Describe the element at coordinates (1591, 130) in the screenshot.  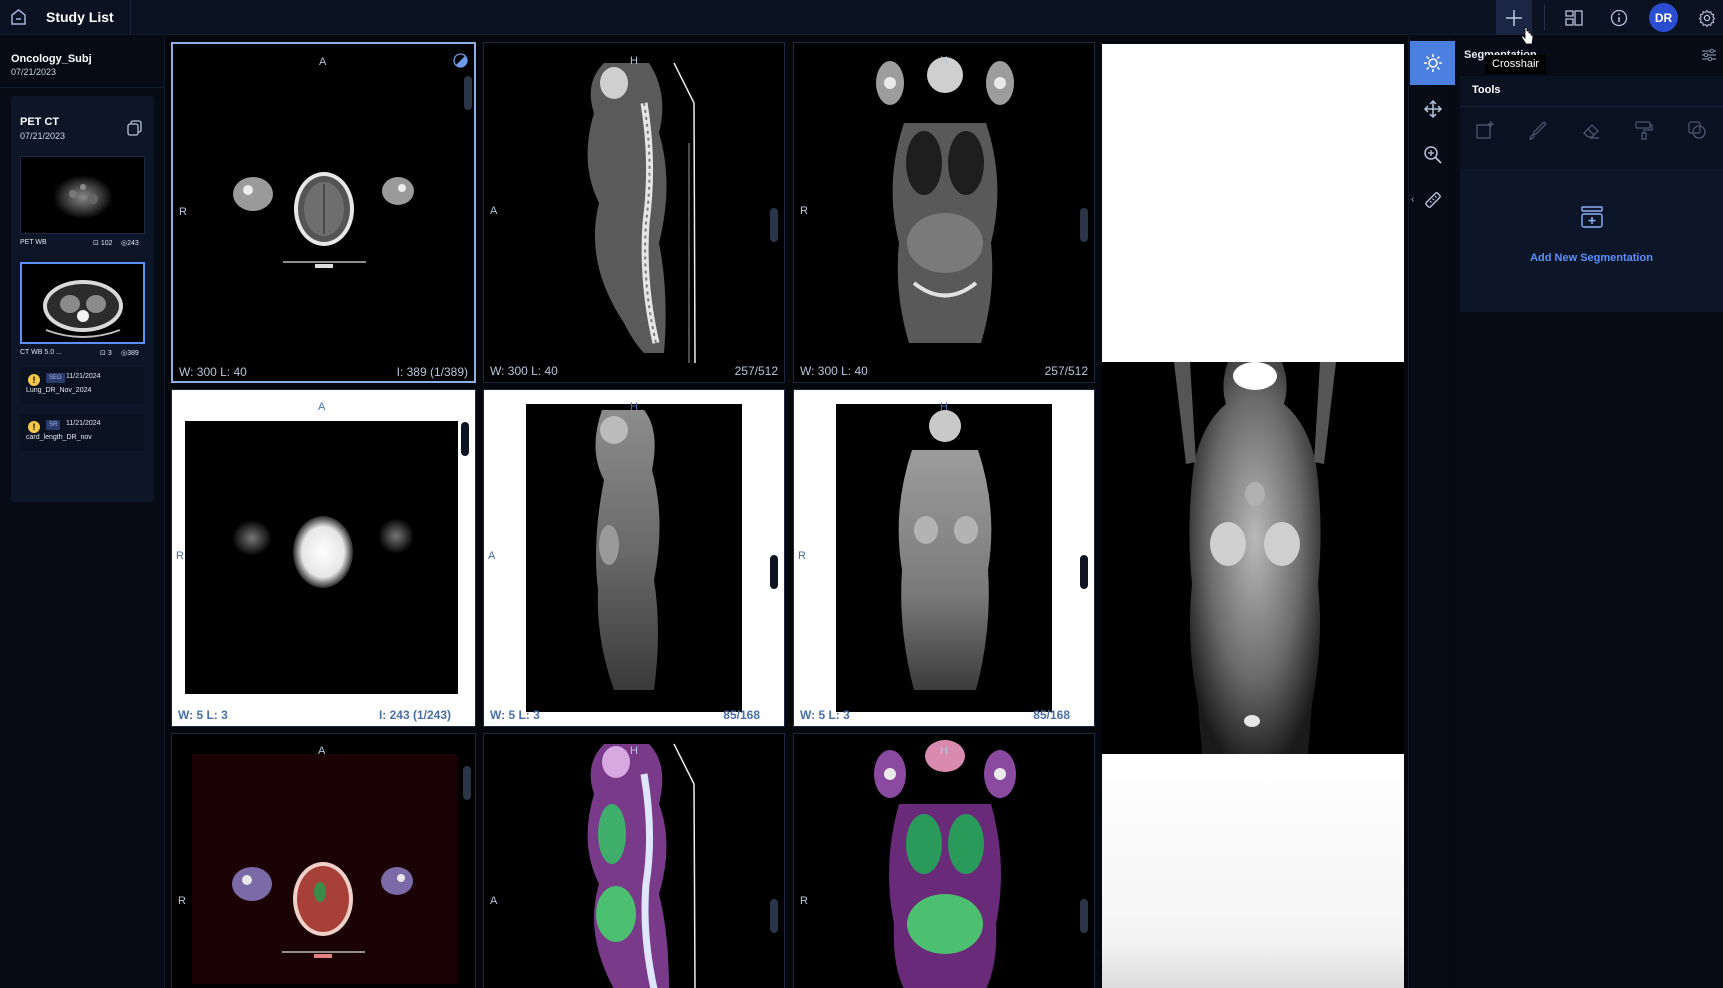
I see `eraser-icon` at that location.